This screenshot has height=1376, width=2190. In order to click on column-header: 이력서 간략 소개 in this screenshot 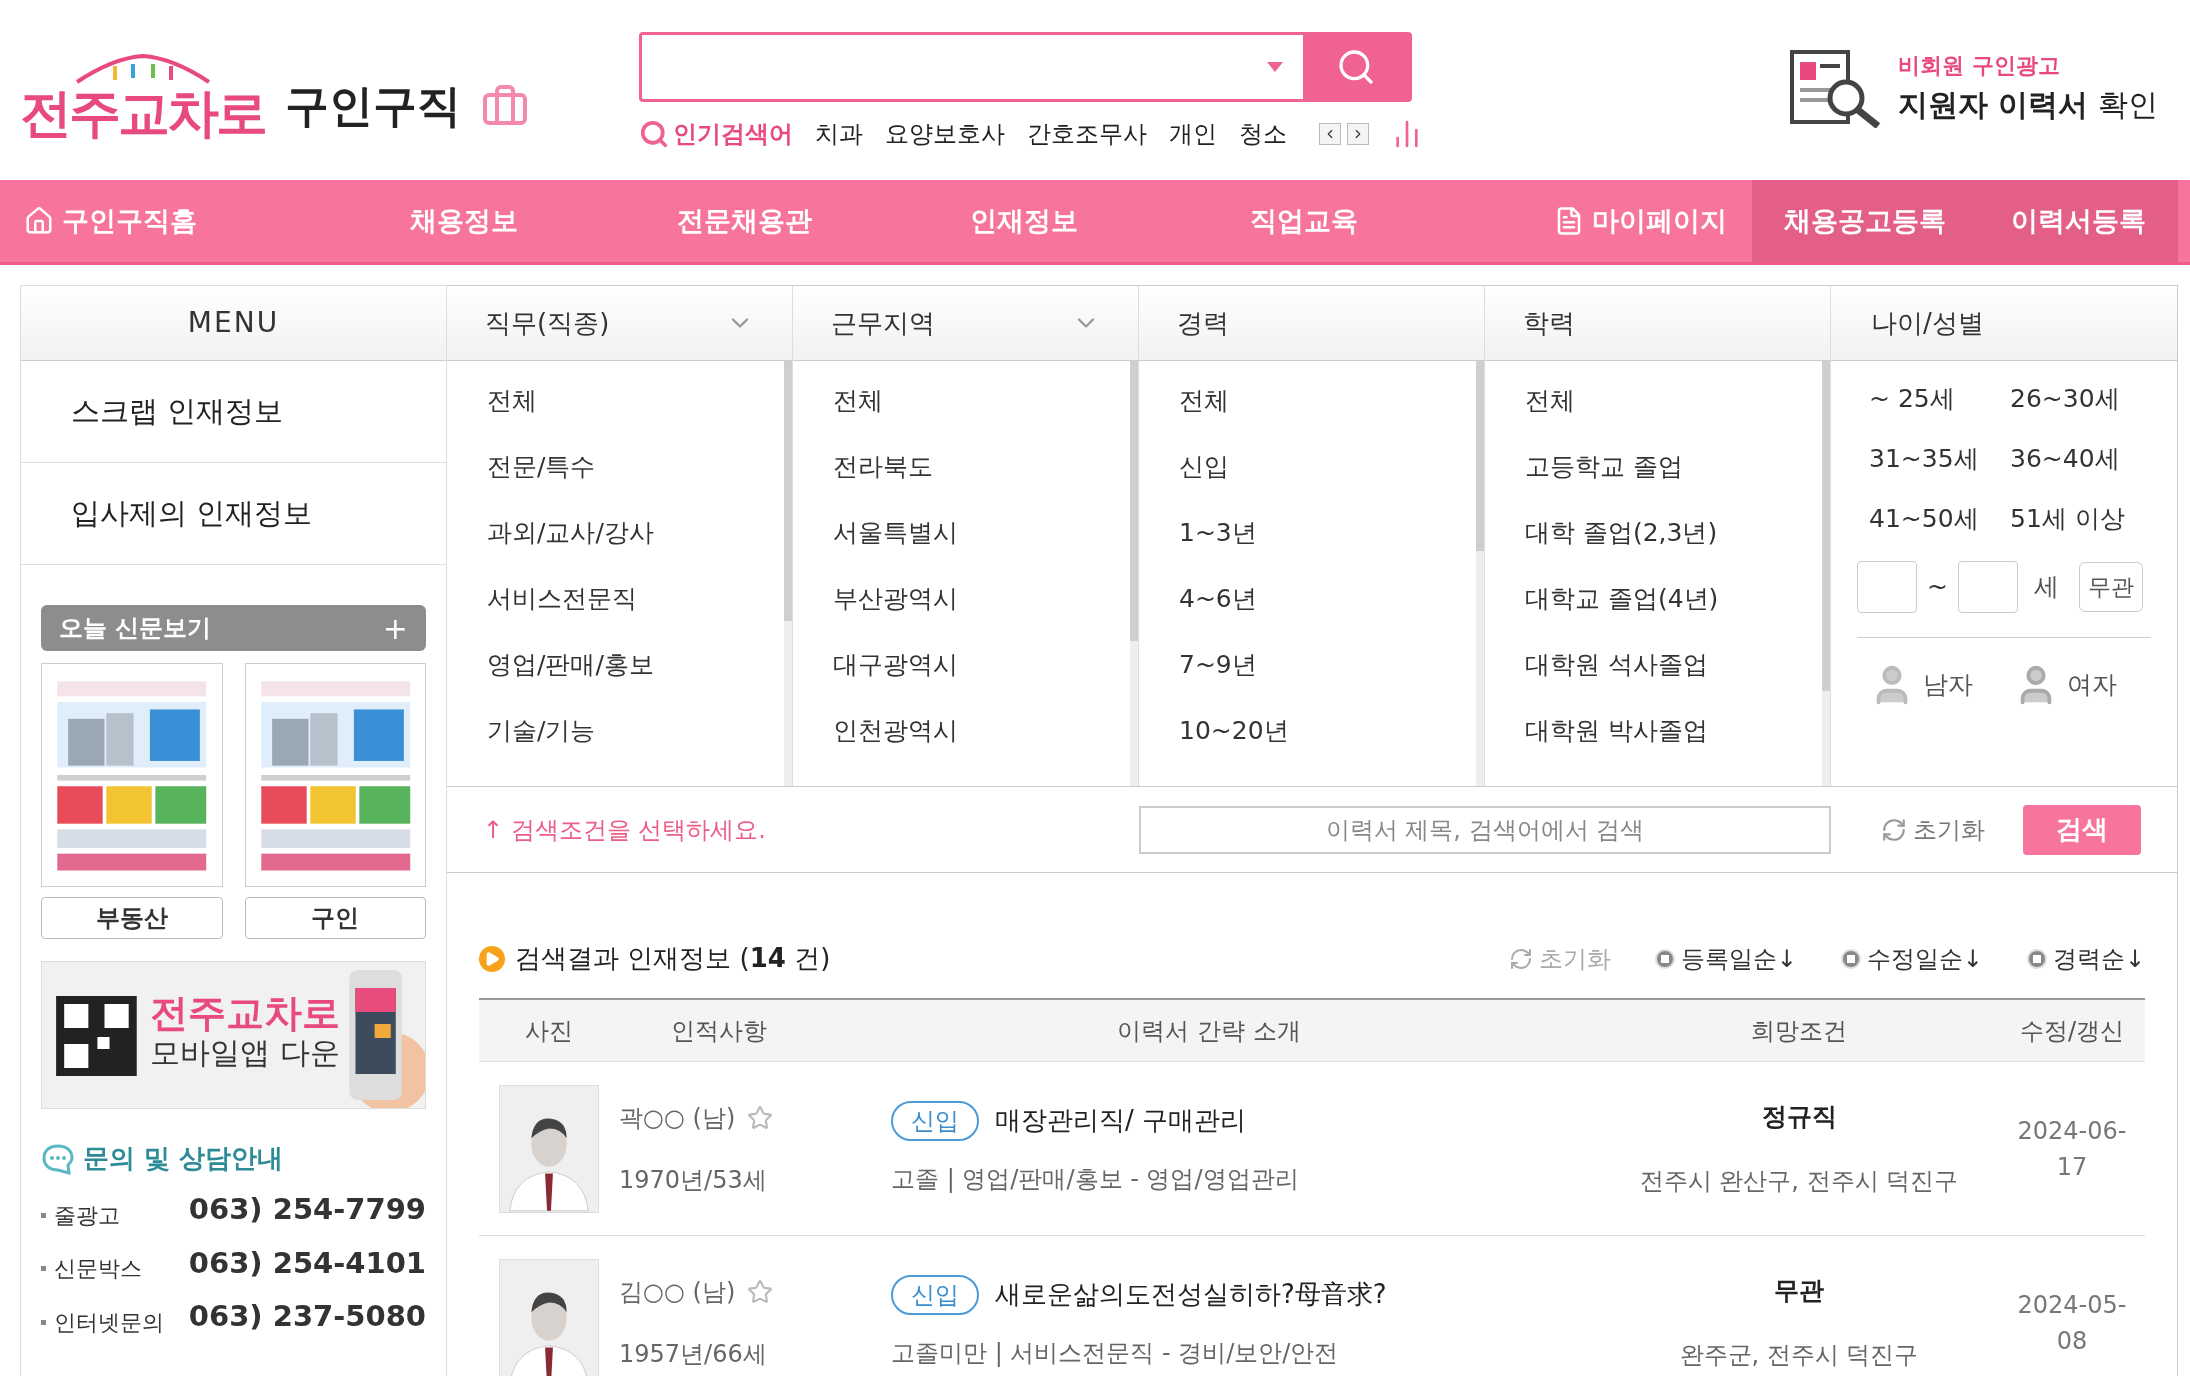, I will do `click(1209, 1031)`.